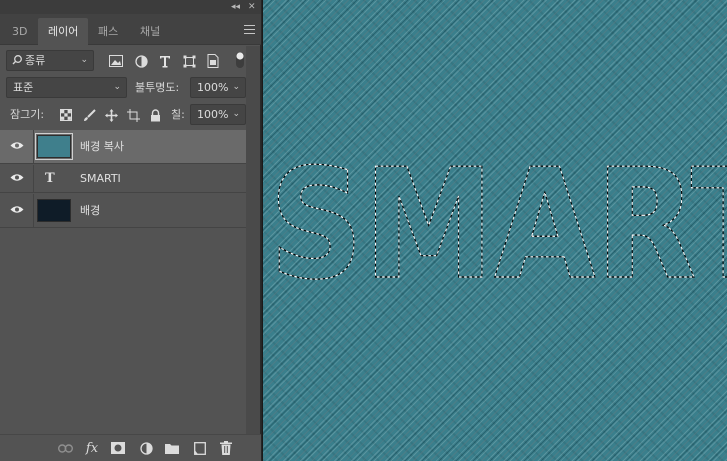  I want to click on smart-object-filter-icon, so click(213, 61).